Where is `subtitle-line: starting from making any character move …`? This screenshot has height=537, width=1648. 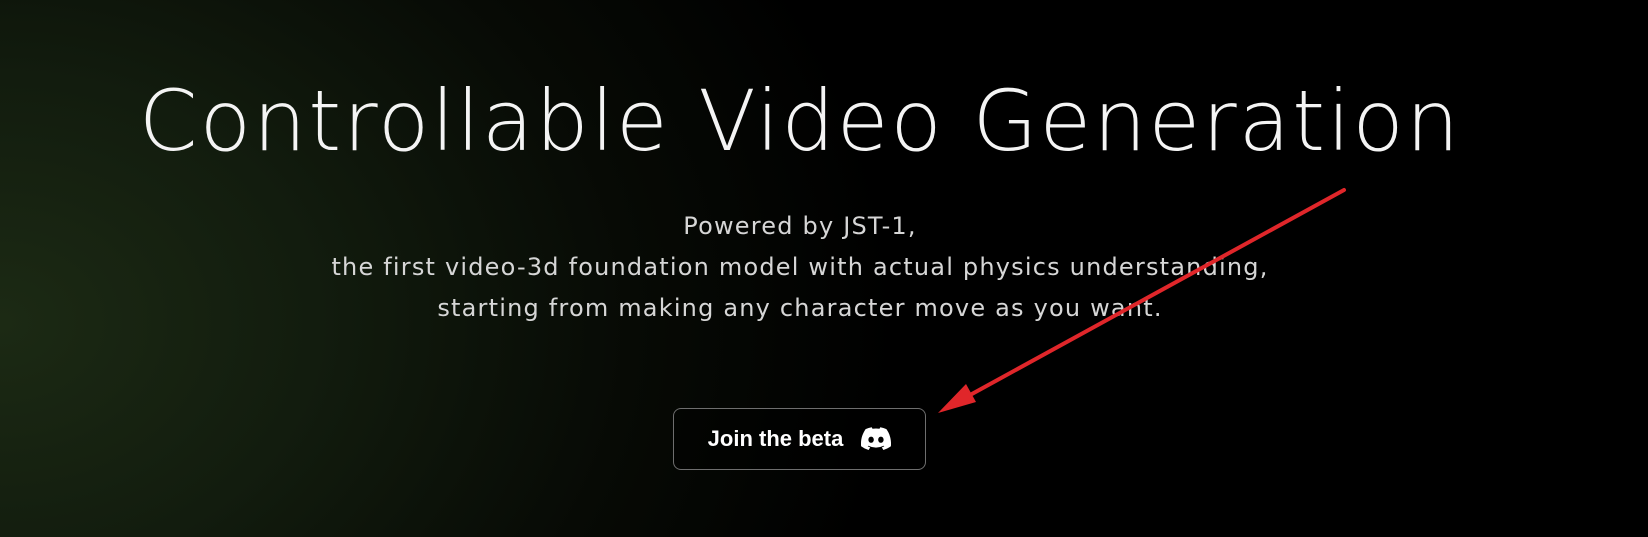
subtitle-line: starting from making any character move … is located at coordinates (800, 308).